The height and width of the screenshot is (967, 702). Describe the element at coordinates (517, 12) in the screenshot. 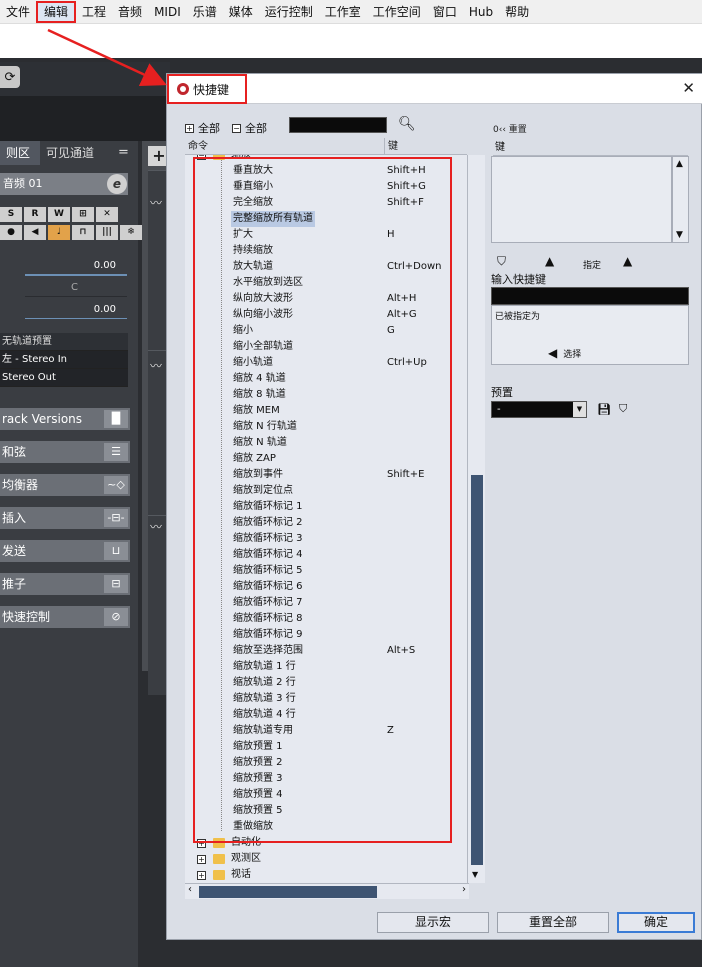

I see `menu-item: 帮助` at that location.